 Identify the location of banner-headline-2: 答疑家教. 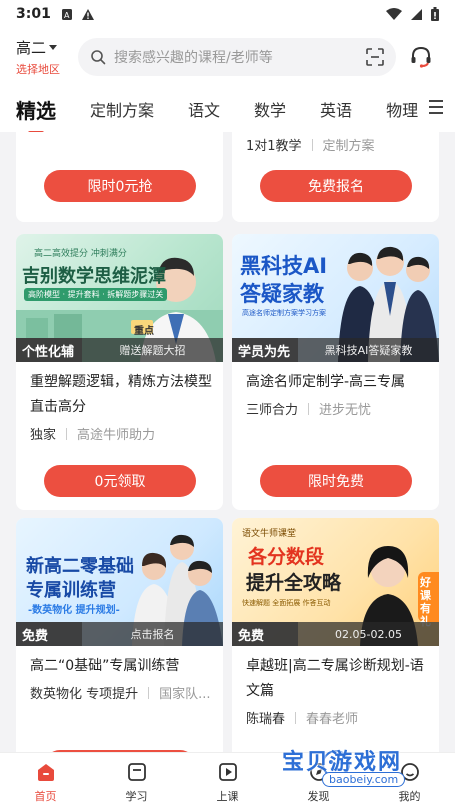
(282, 294).